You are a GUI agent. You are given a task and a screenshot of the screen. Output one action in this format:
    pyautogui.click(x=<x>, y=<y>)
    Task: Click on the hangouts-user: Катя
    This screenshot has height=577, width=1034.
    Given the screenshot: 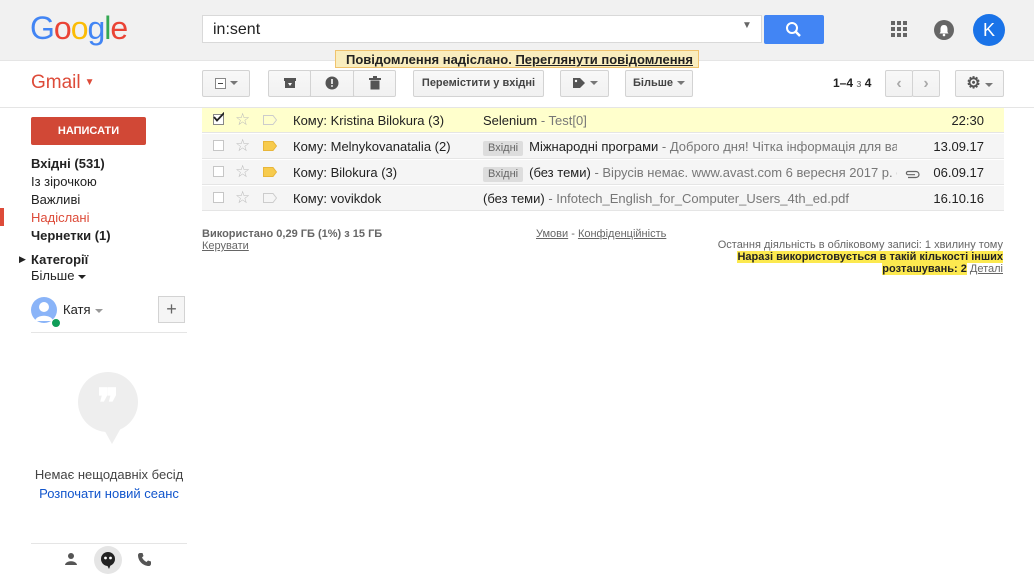 What is the action you would take?
    pyautogui.click(x=83, y=309)
    